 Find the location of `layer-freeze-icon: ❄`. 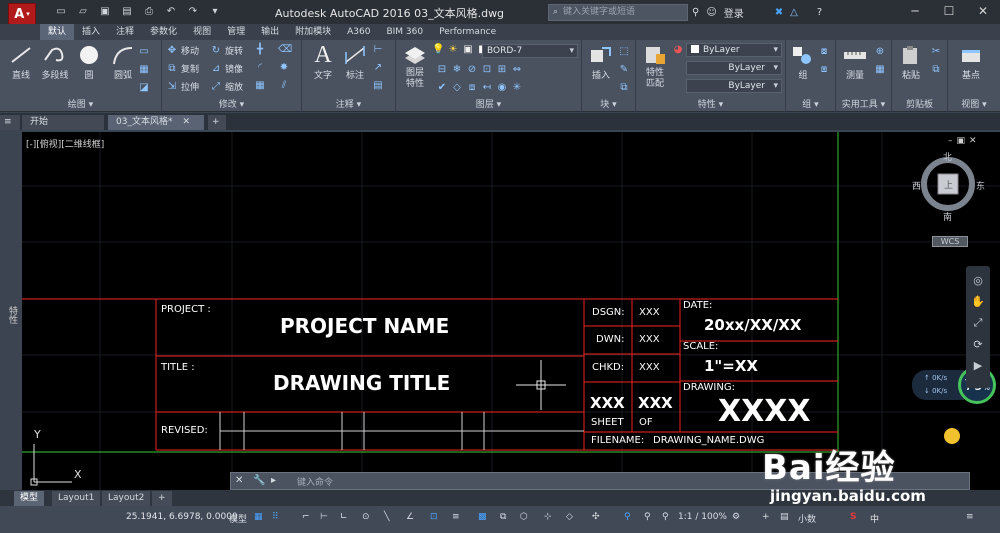

layer-freeze-icon: ❄ is located at coordinates (457, 69).